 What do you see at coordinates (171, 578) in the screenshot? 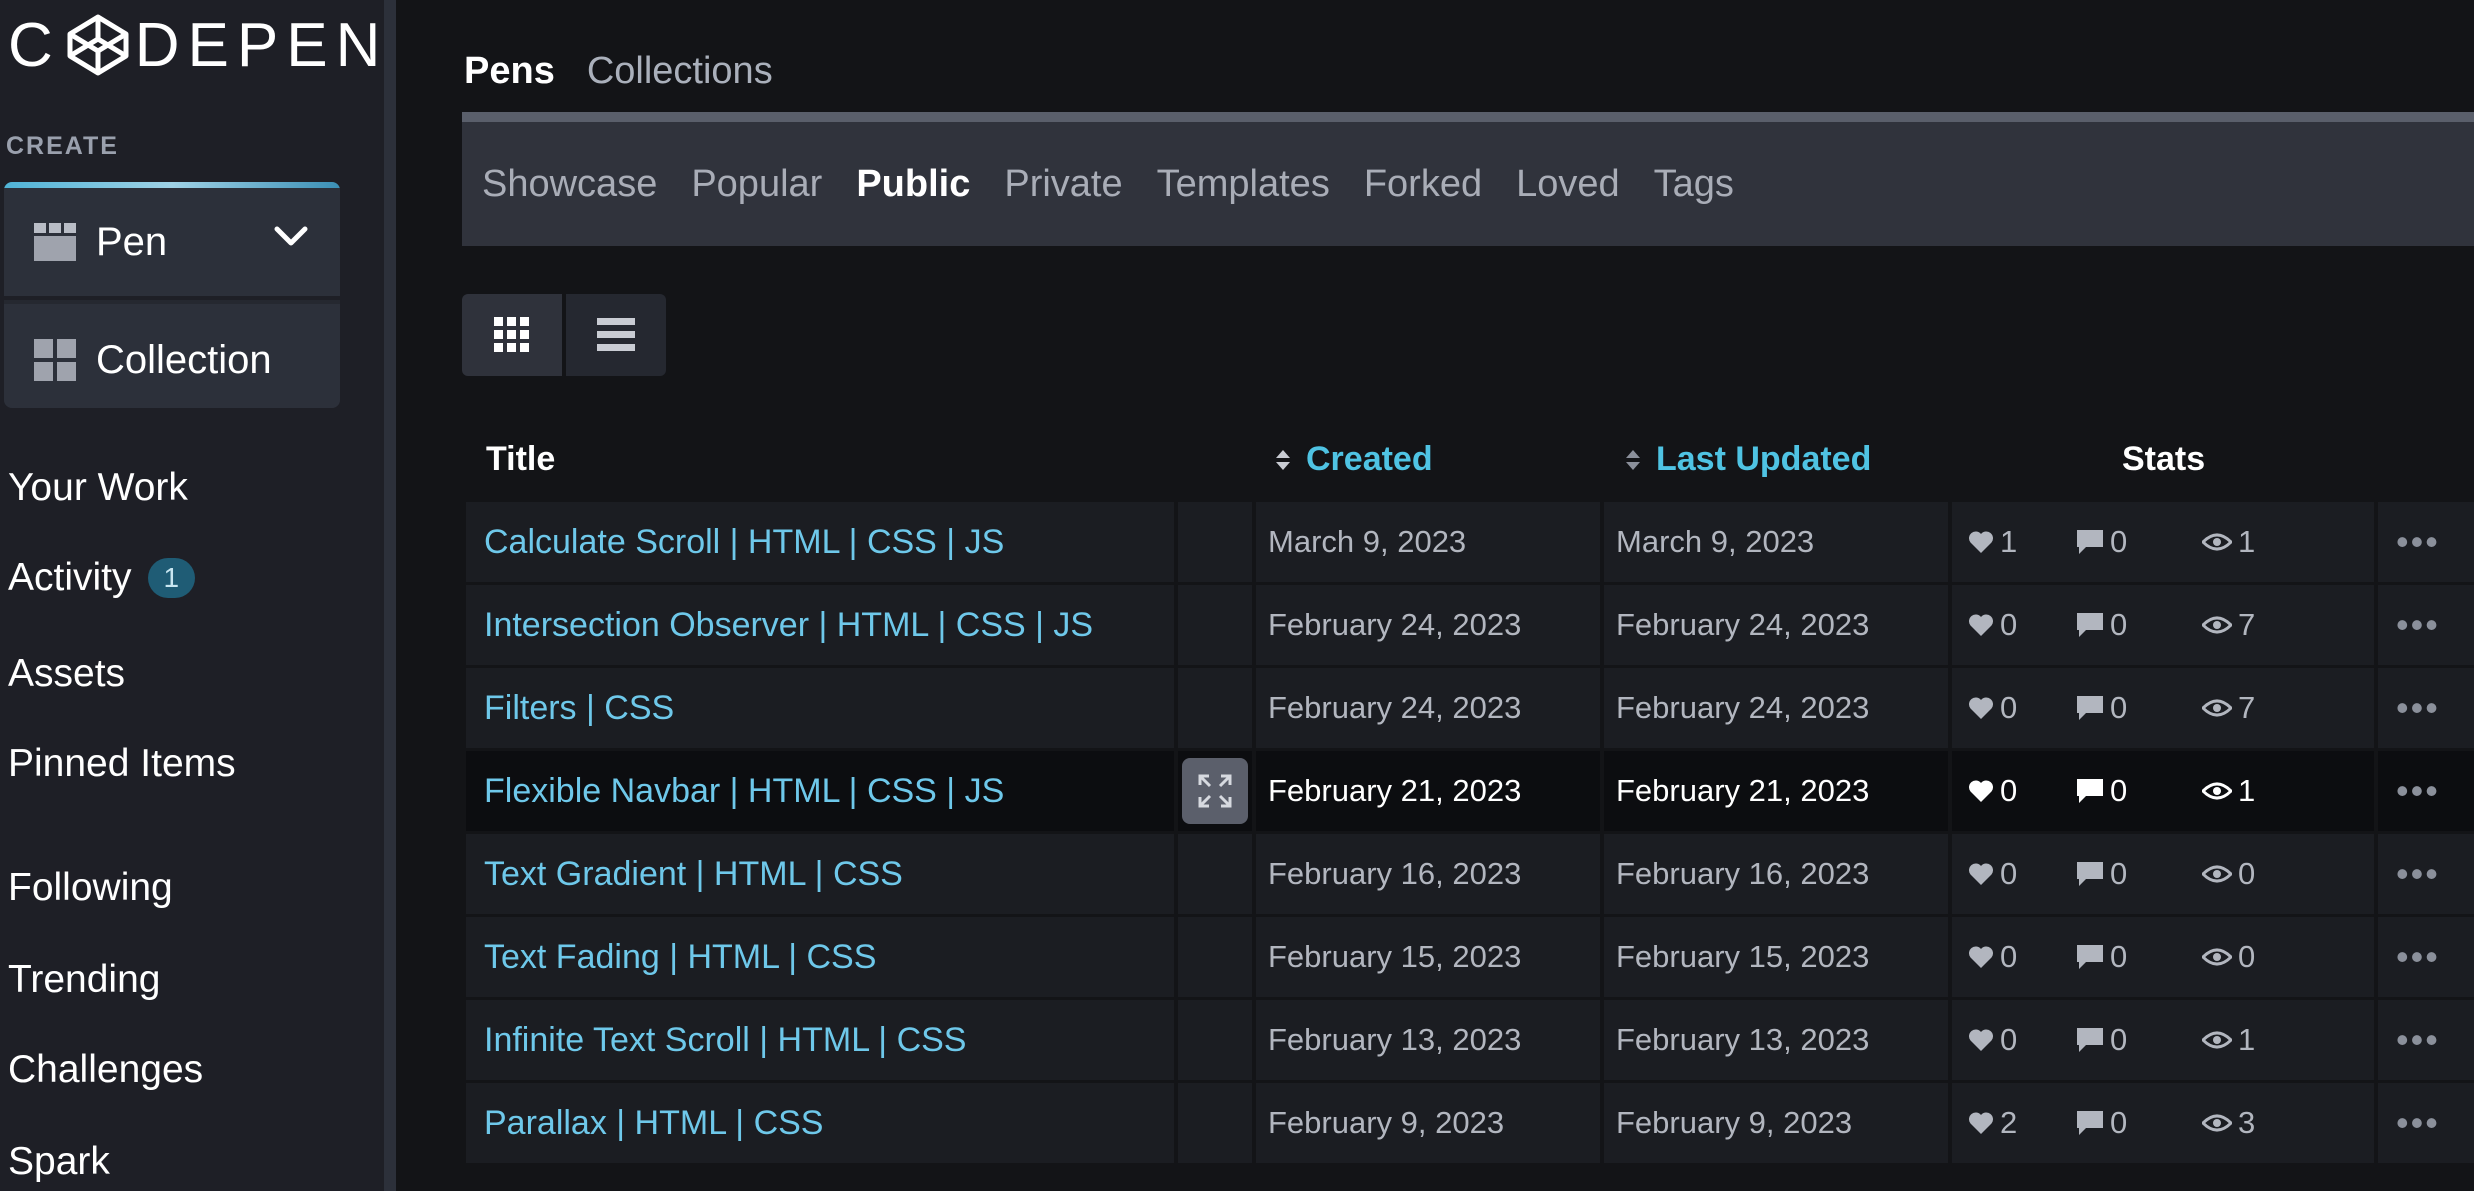
I see `activity-count-badge: 1` at bounding box center [171, 578].